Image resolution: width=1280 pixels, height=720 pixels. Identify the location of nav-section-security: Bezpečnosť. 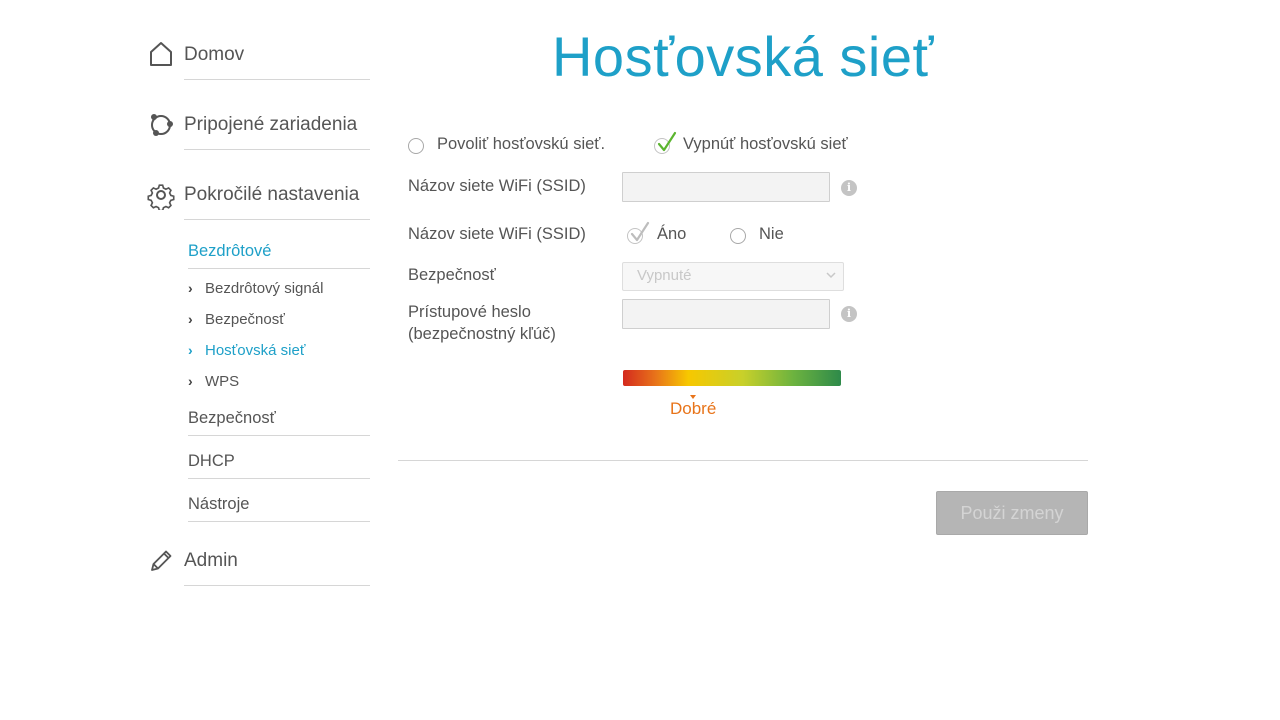
(279, 421).